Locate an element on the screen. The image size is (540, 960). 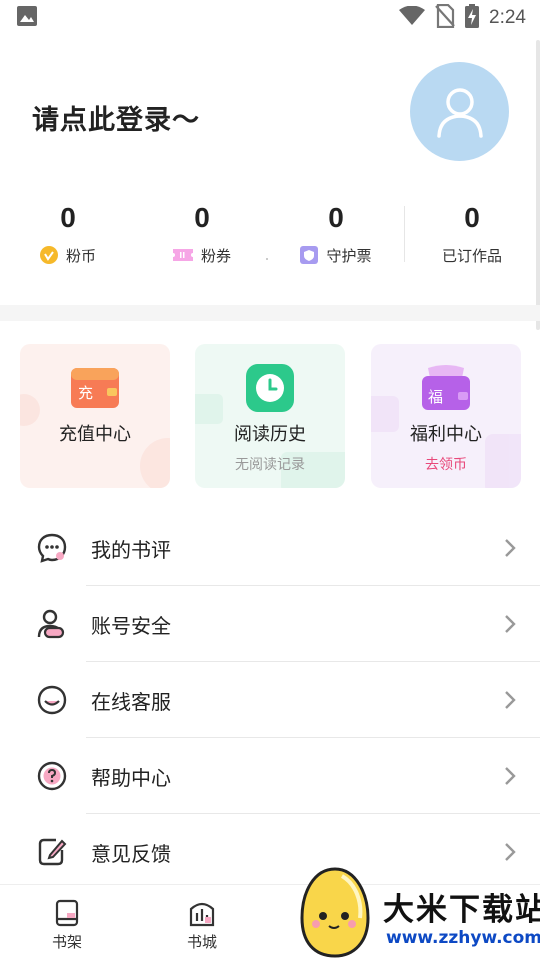
stat-label: 守护票 is located at coordinates (349, 255).